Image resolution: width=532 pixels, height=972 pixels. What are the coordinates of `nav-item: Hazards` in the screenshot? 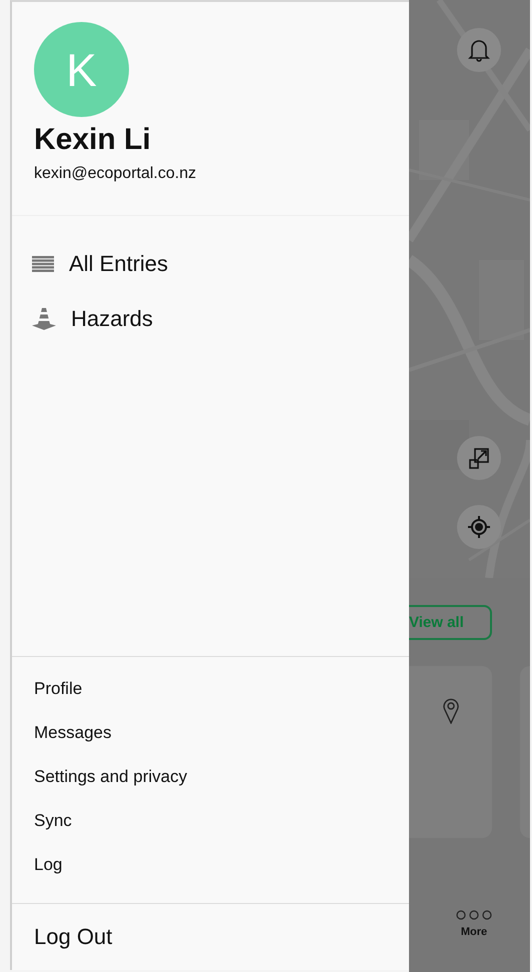 It's located at (112, 319).